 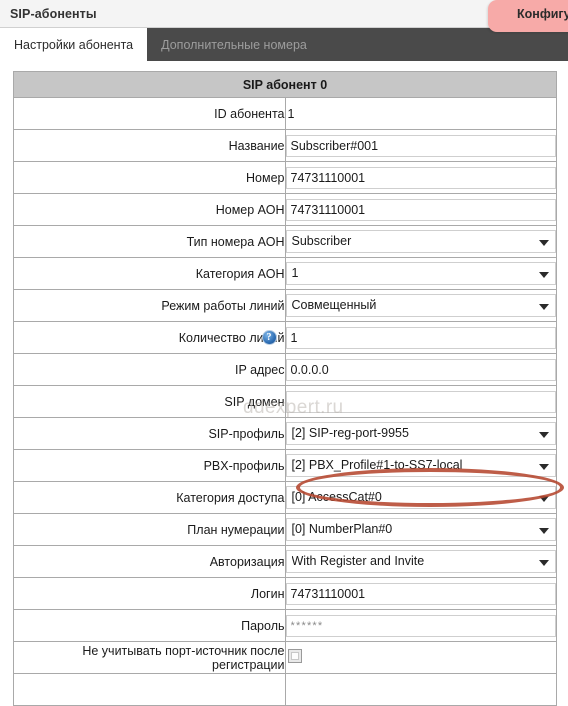 What do you see at coordinates (336, 497) in the screenshot?
I see `access-category-select-value: [0] AccessCat#0` at bounding box center [336, 497].